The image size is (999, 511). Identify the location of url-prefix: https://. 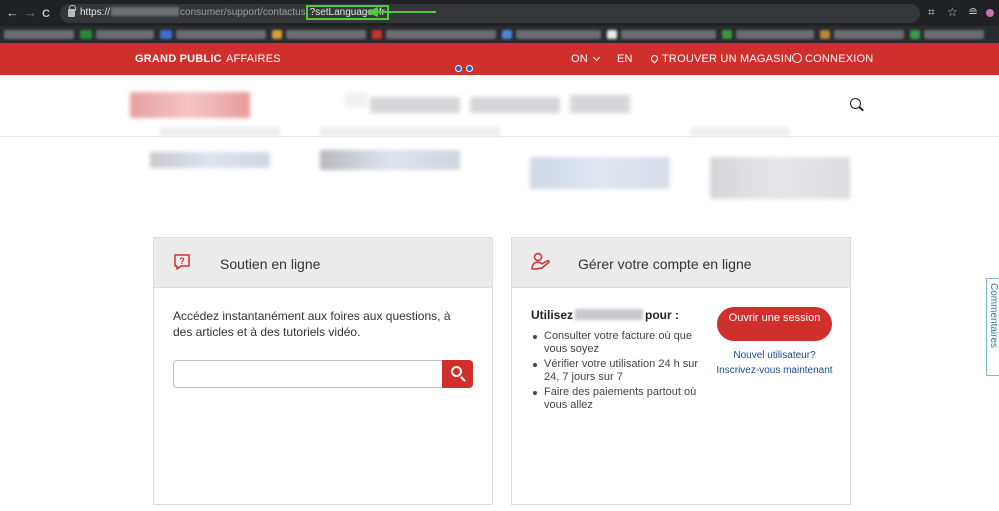
(95, 12).